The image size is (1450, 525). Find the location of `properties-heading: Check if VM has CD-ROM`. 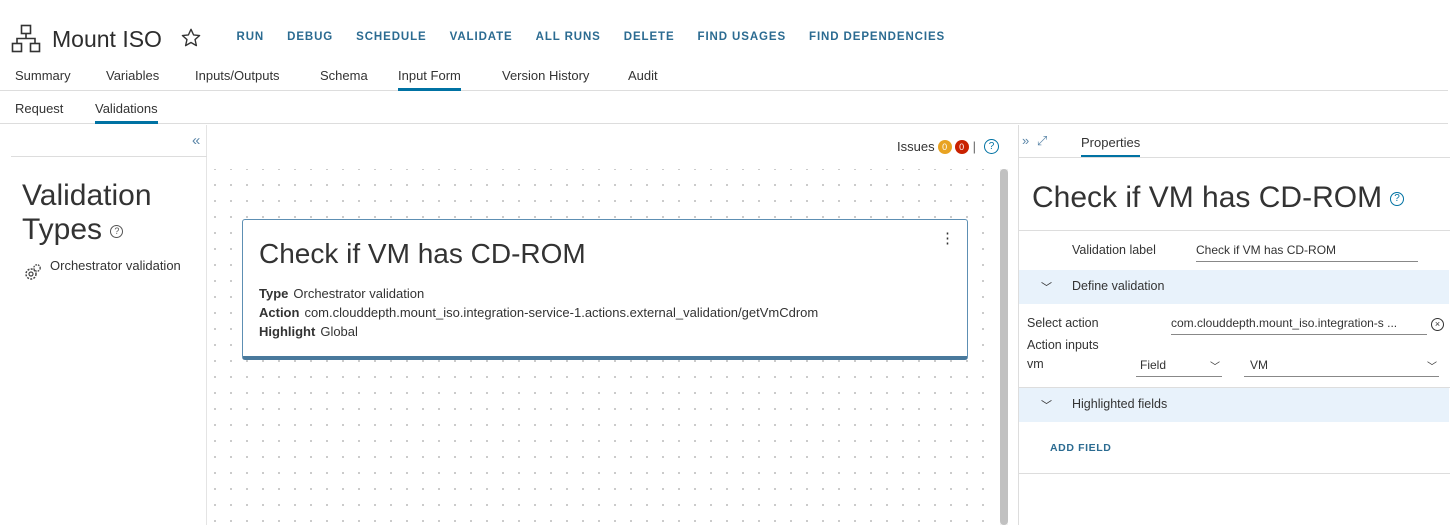

properties-heading: Check if VM has CD-ROM is located at coordinates (1207, 197).